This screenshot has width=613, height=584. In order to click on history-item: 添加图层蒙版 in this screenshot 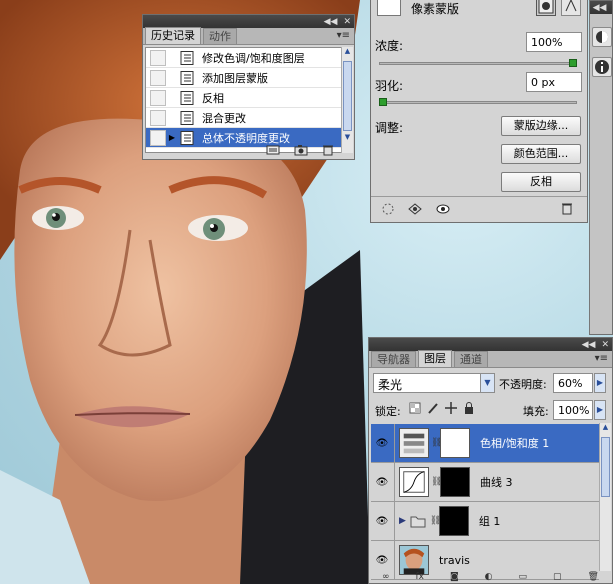, I will do `click(244, 78)`.